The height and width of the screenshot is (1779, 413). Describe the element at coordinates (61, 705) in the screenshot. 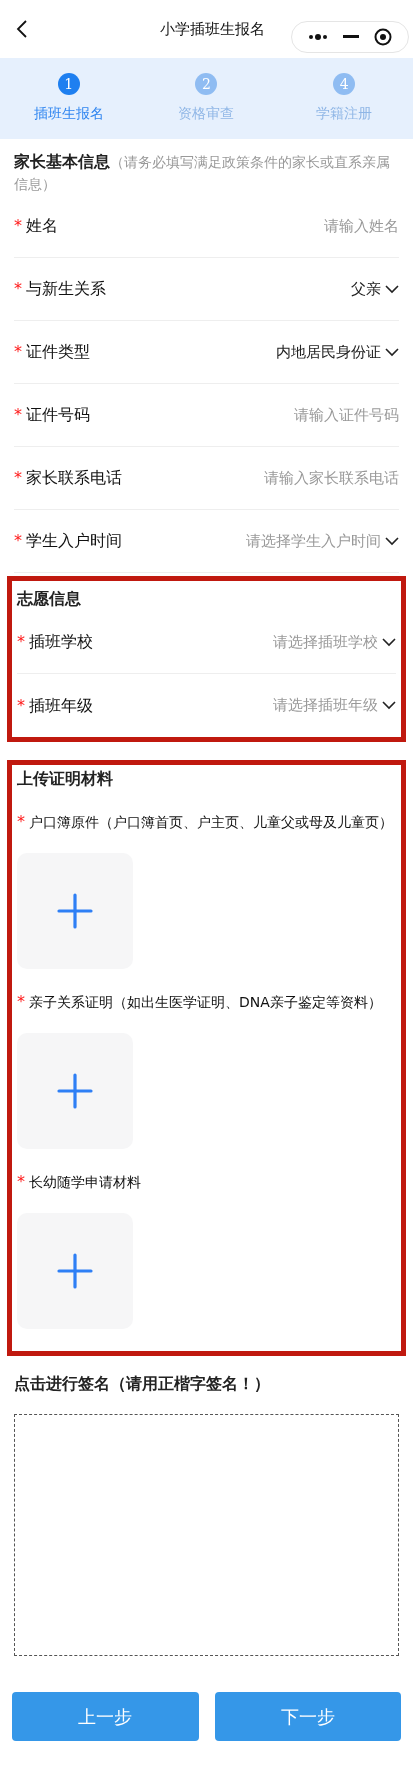

I see `field-label: 插班年级` at that location.